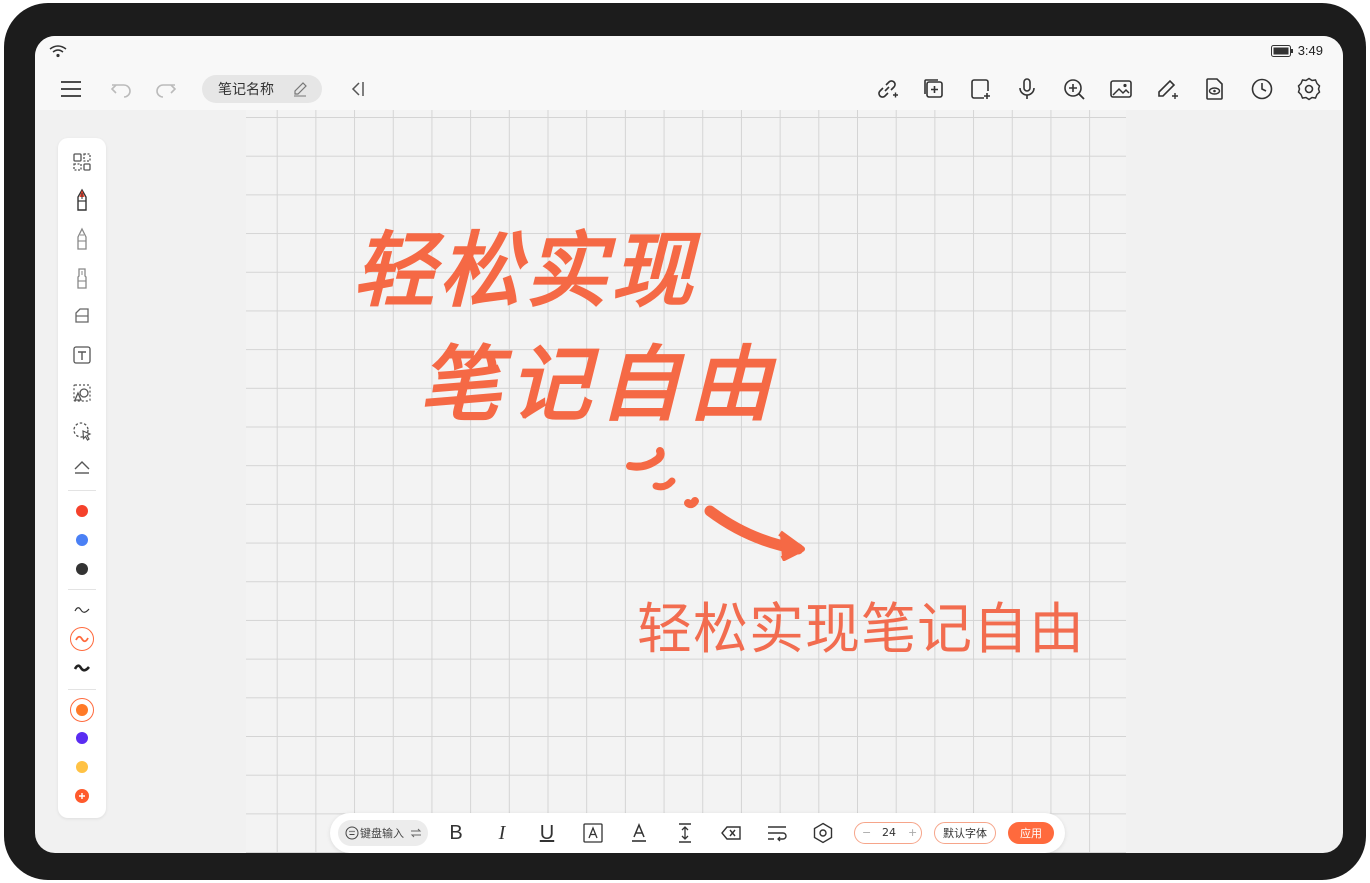  I want to click on font-color-icon, so click(639, 833).